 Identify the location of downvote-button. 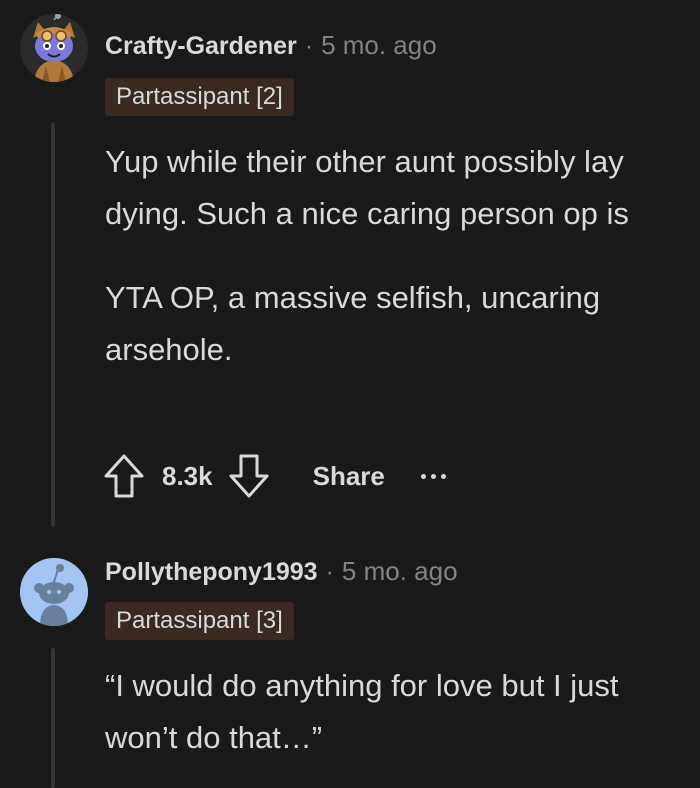
(249, 476).